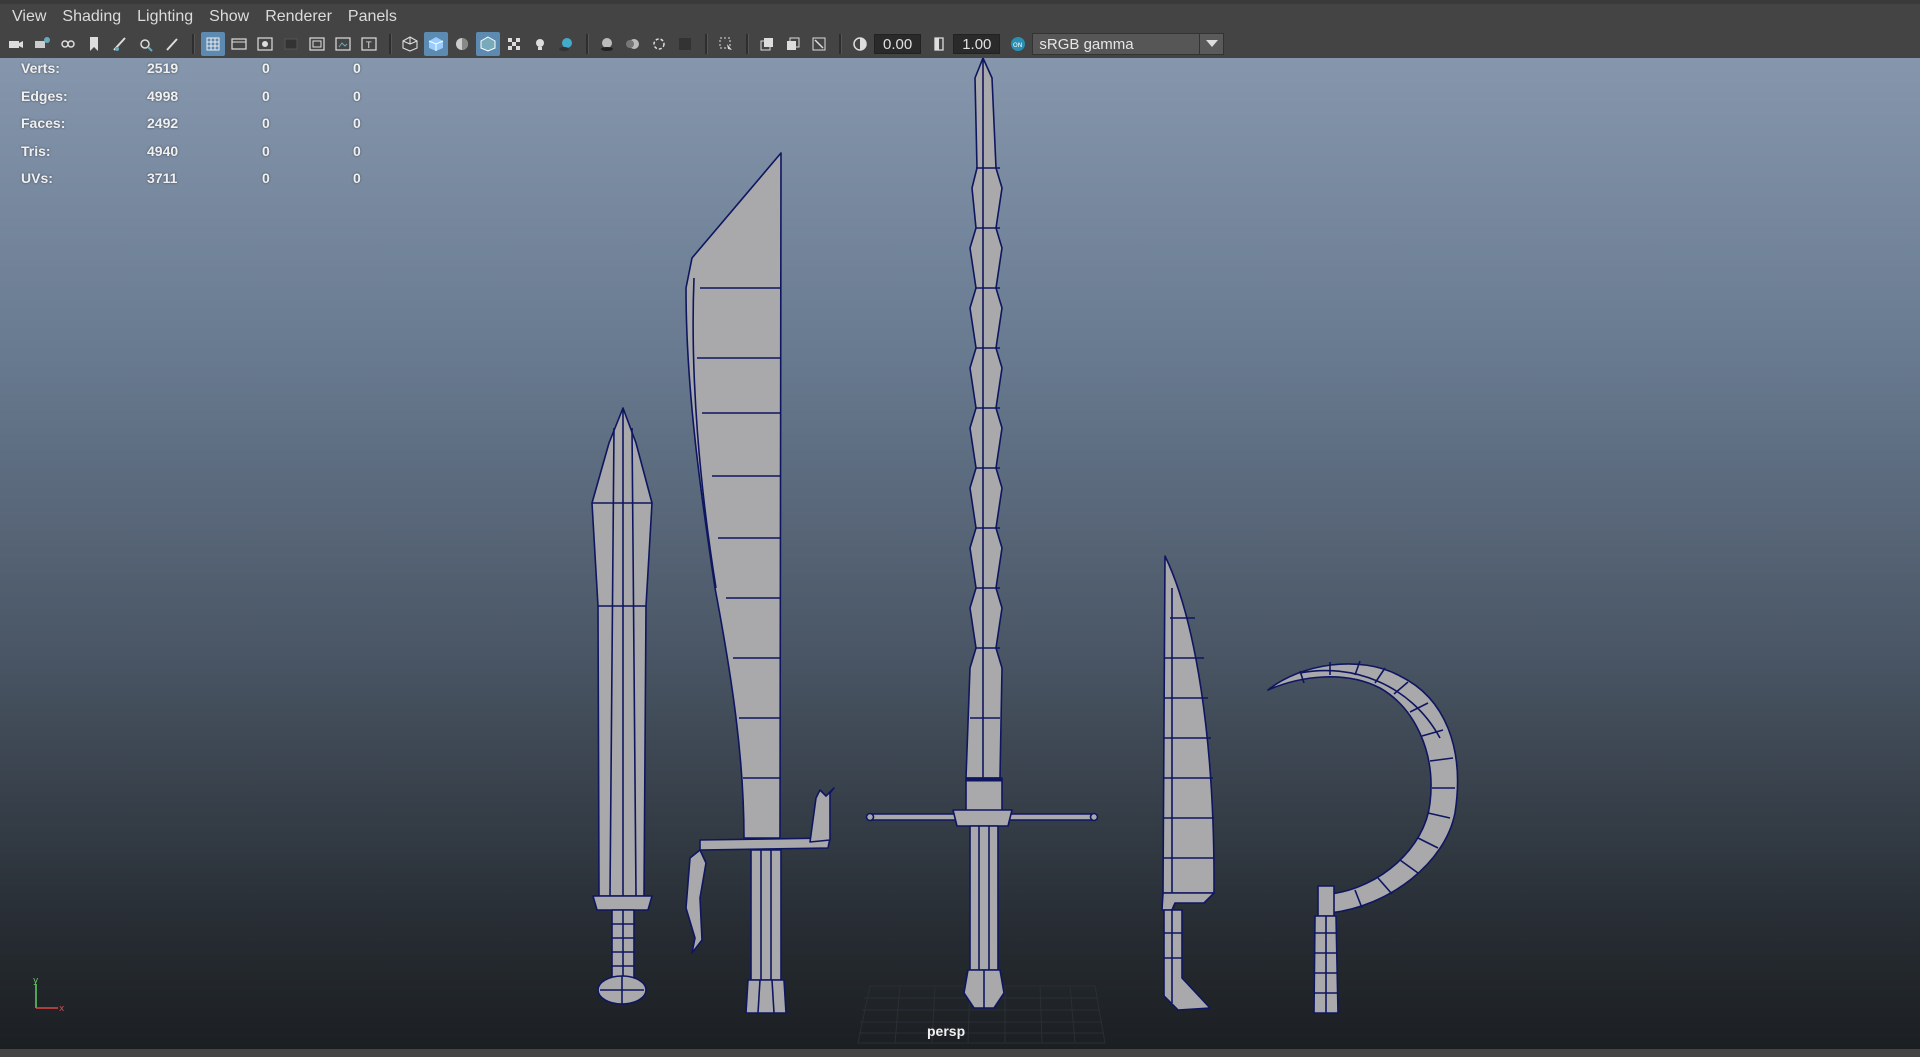 The image size is (1920, 1057). I want to click on xray-icon, so click(726, 44).